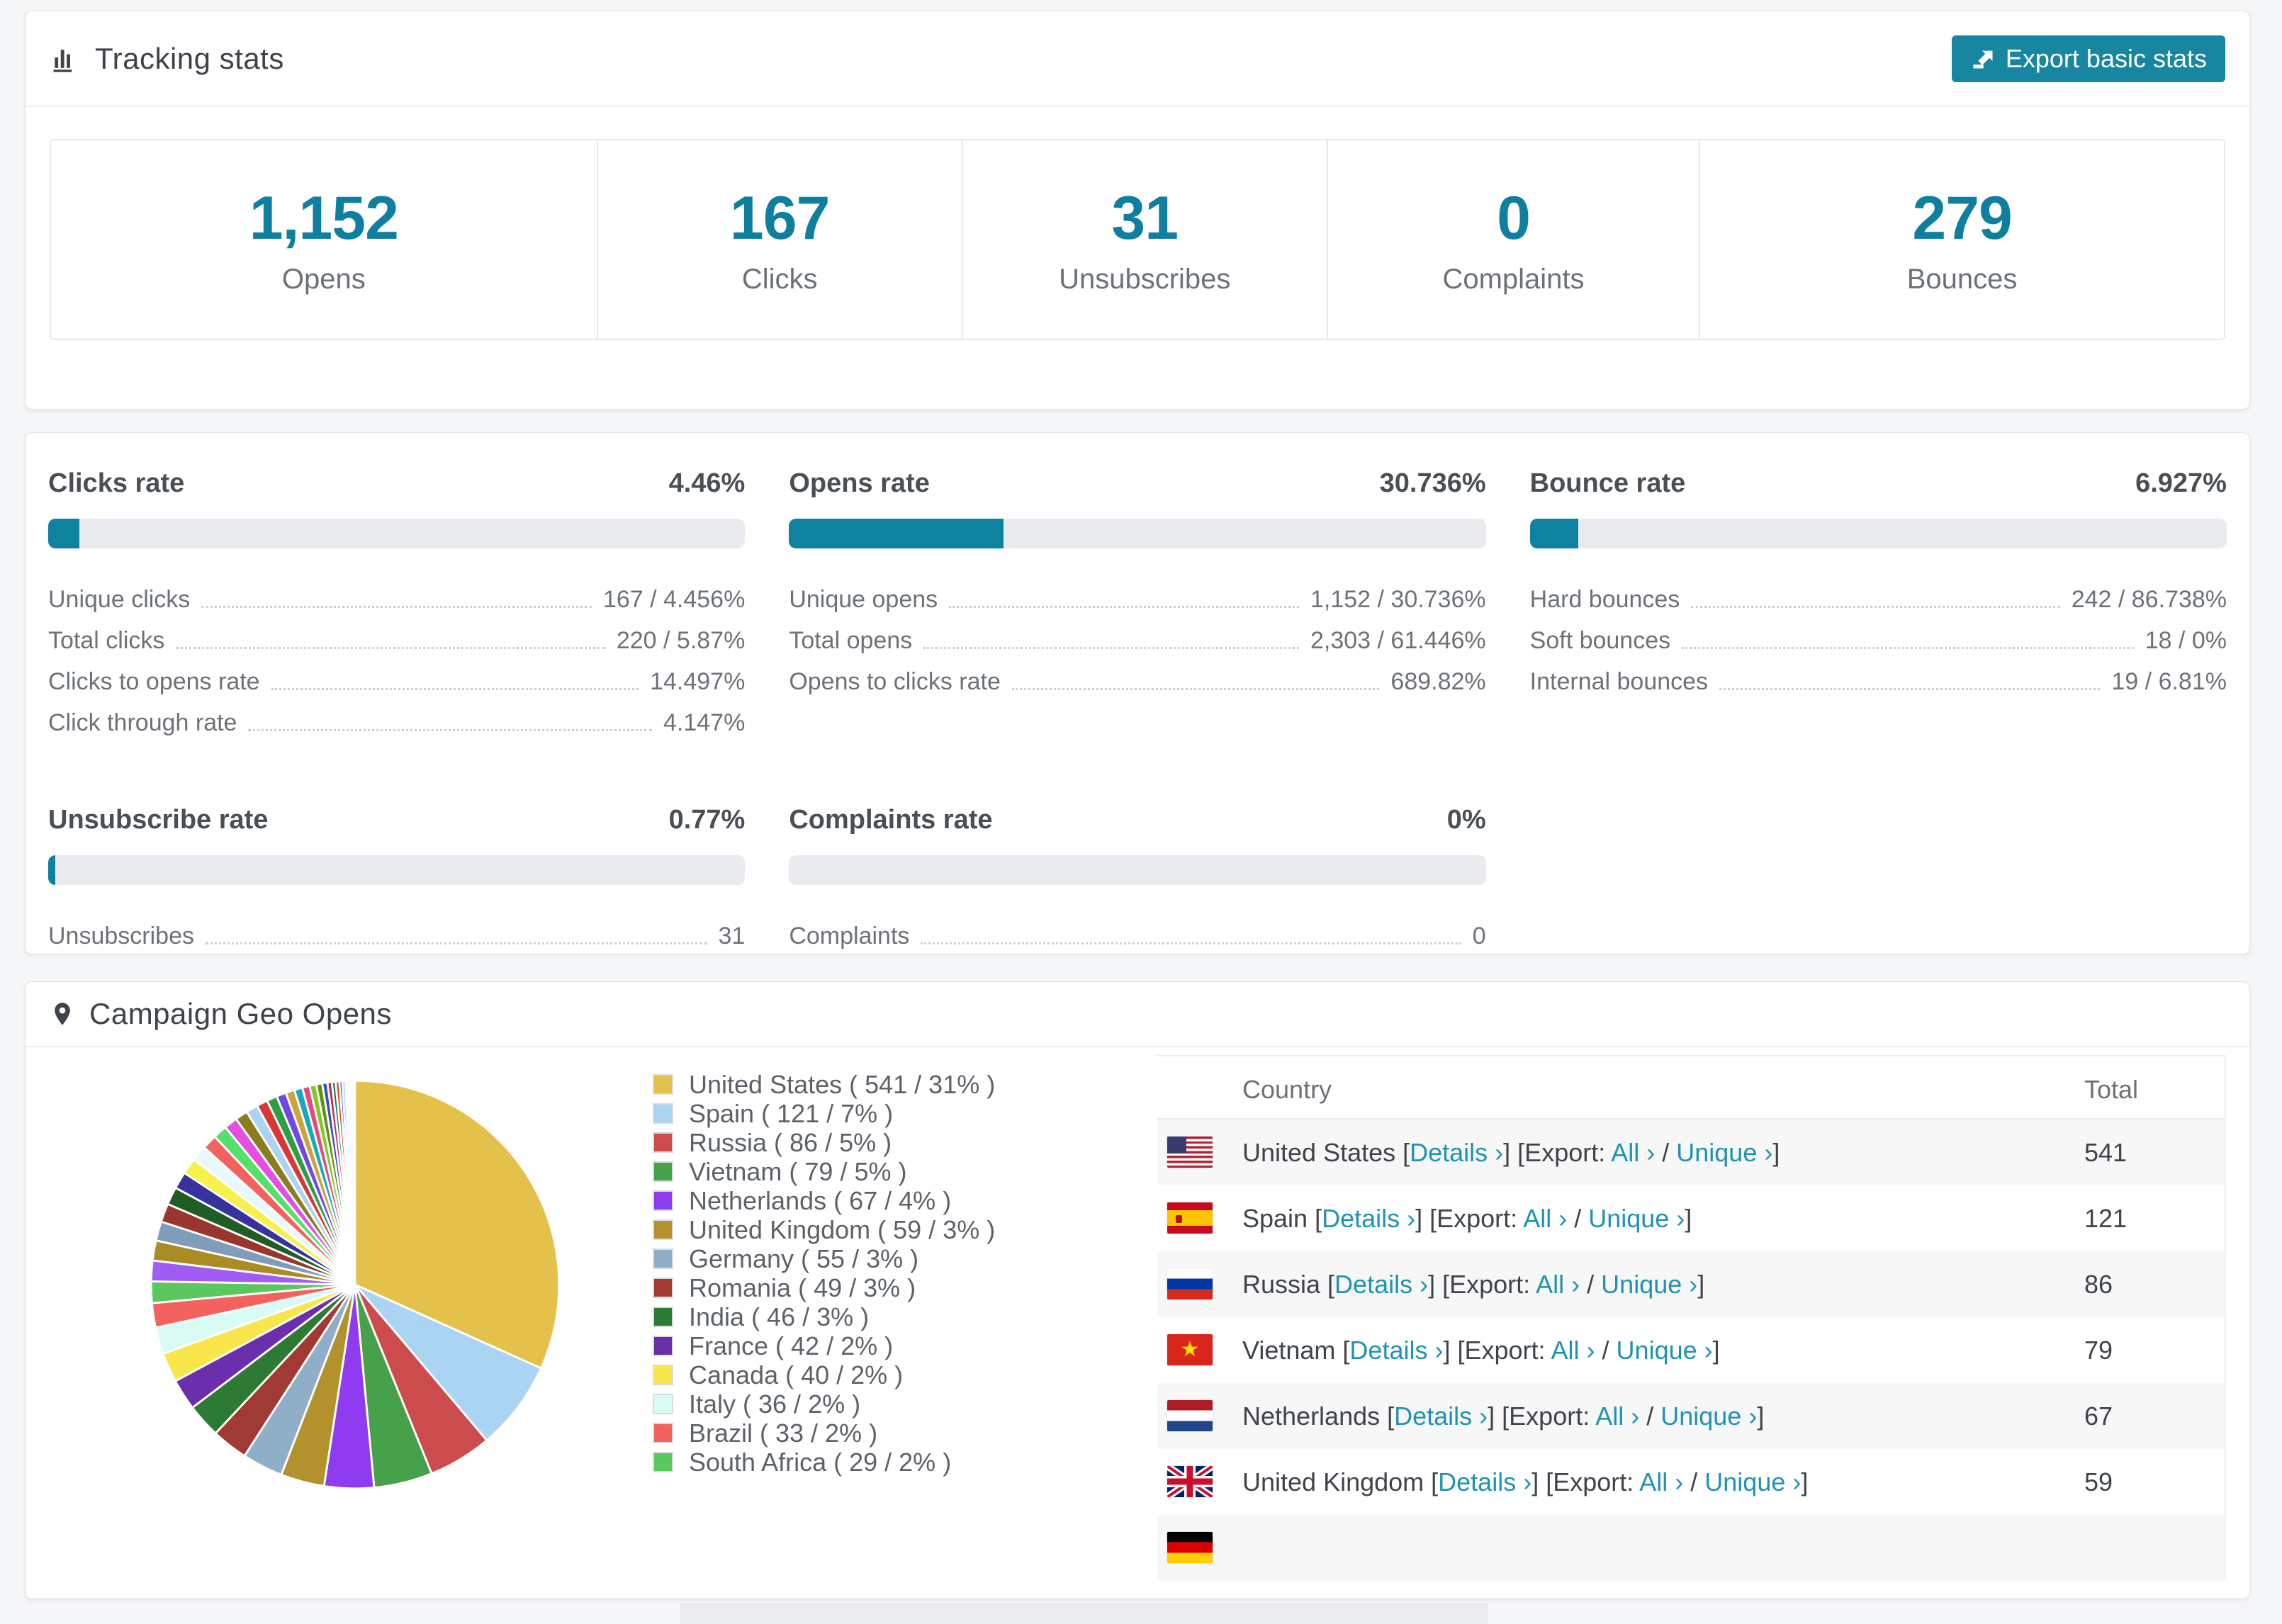 The image size is (2282, 1624). I want to click on export-unique-link-united-states: Unique ›, so click(1724, 1153).